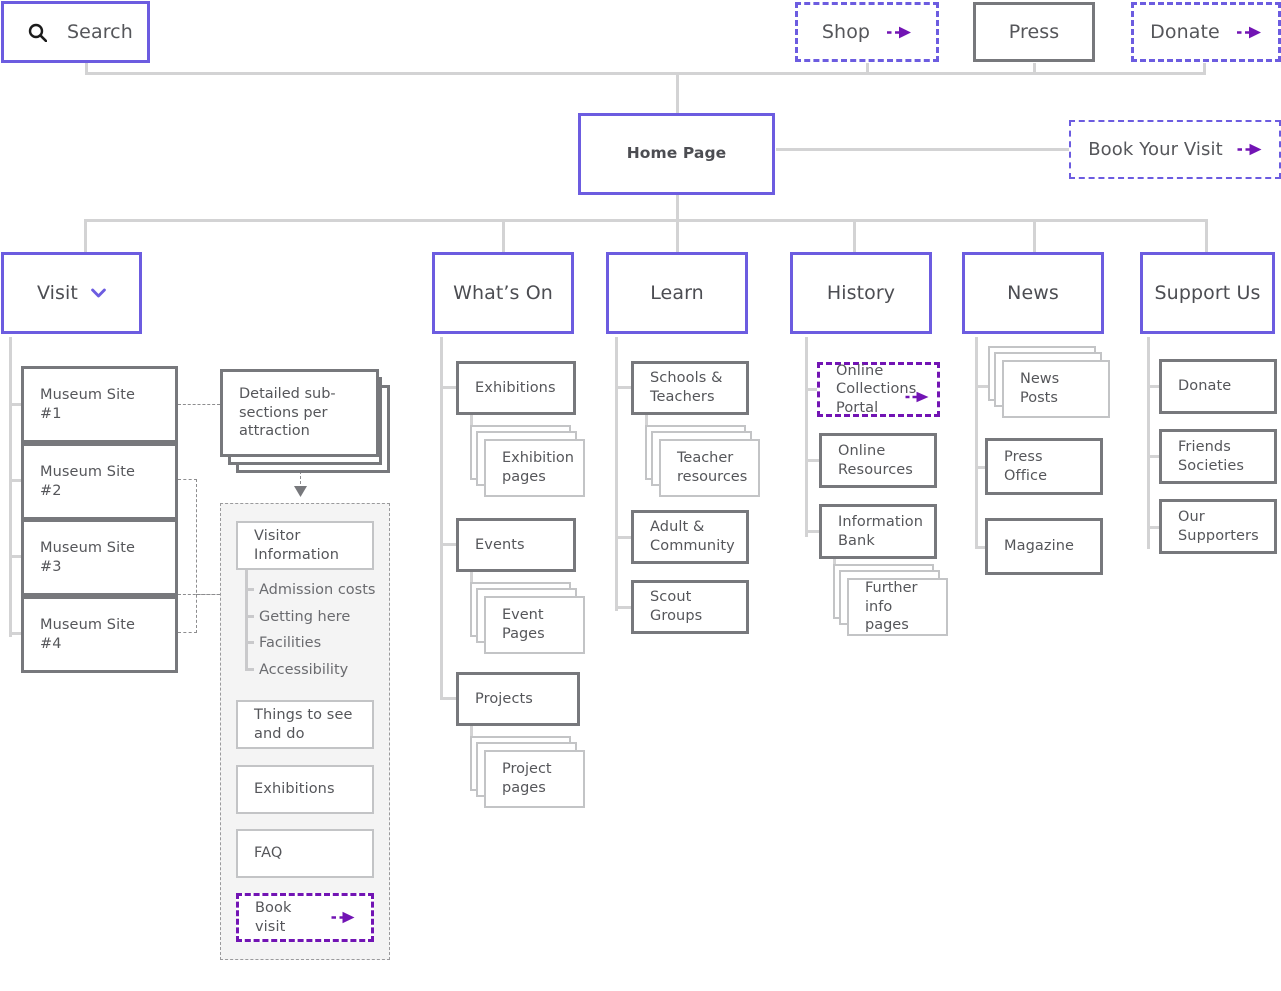 The image size is (1281, 991). I want to click on adult-community-label: Adult & Community, so click(692, 536).